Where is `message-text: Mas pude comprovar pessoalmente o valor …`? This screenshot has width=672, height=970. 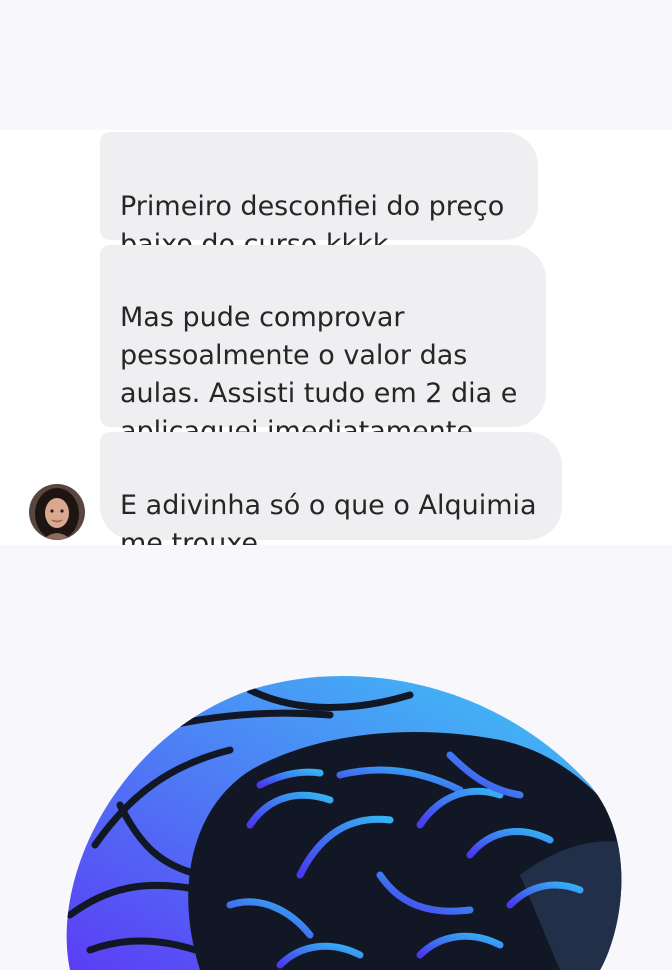 message-text: Mas pude comprovar pessoalmente o valor … is located at coordinates (319, 374).